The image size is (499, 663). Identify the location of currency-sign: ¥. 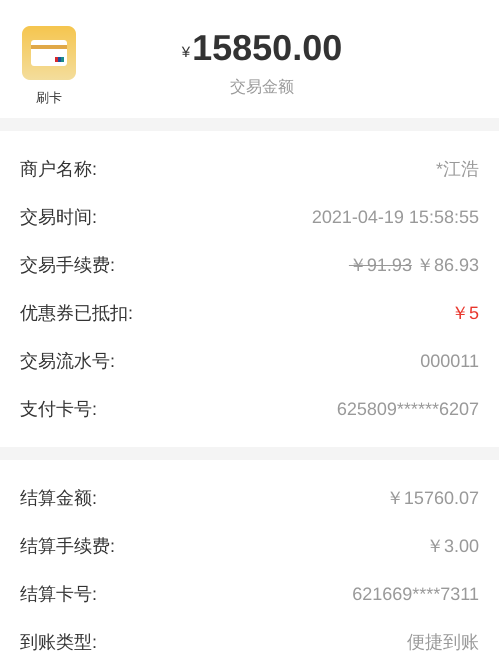
(186, 52).